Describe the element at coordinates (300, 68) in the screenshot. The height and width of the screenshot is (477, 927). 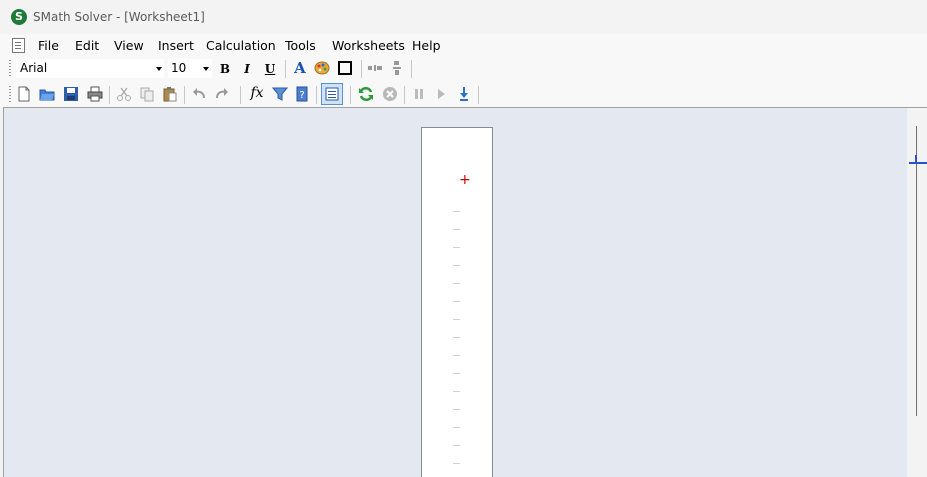
I see `text-color-button: A` at that location.